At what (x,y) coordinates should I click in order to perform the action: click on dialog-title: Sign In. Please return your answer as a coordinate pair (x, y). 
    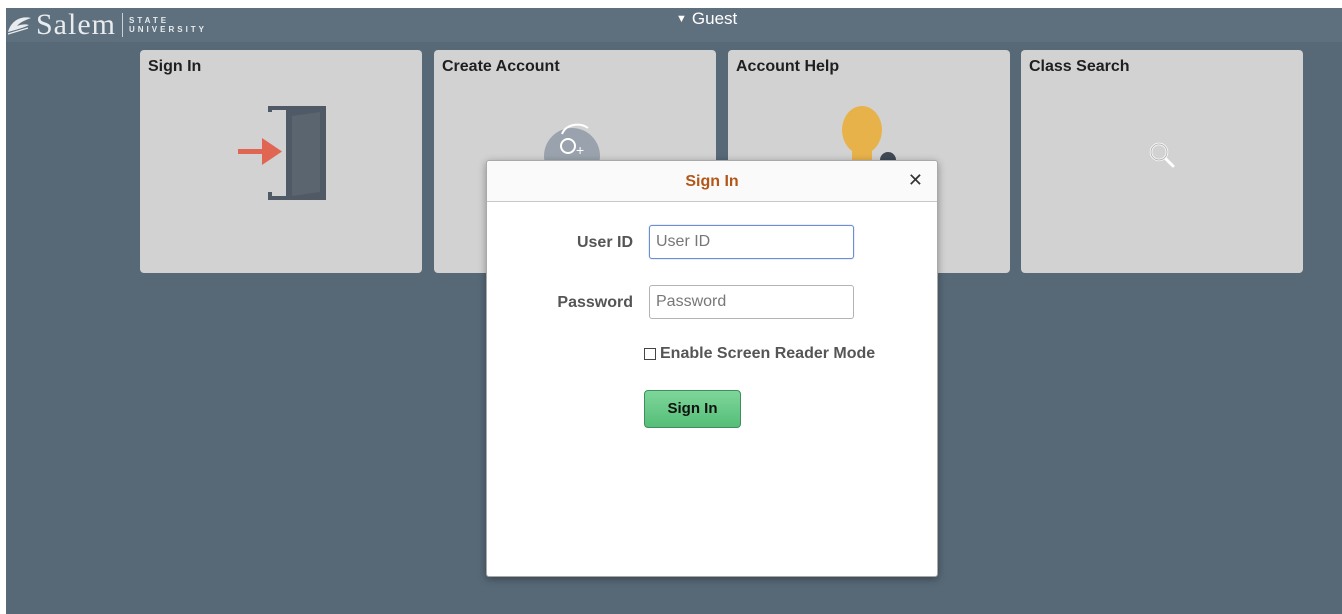
    Looking at the image, I should click on (712, 181).